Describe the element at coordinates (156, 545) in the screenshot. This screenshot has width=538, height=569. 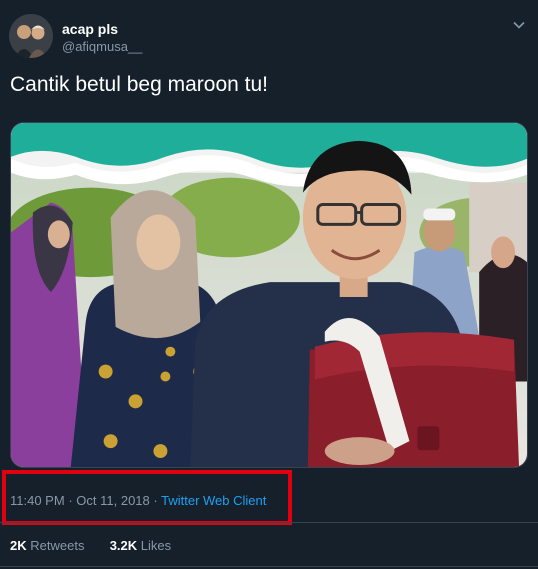
I see `likes-label: Likes` at that location.